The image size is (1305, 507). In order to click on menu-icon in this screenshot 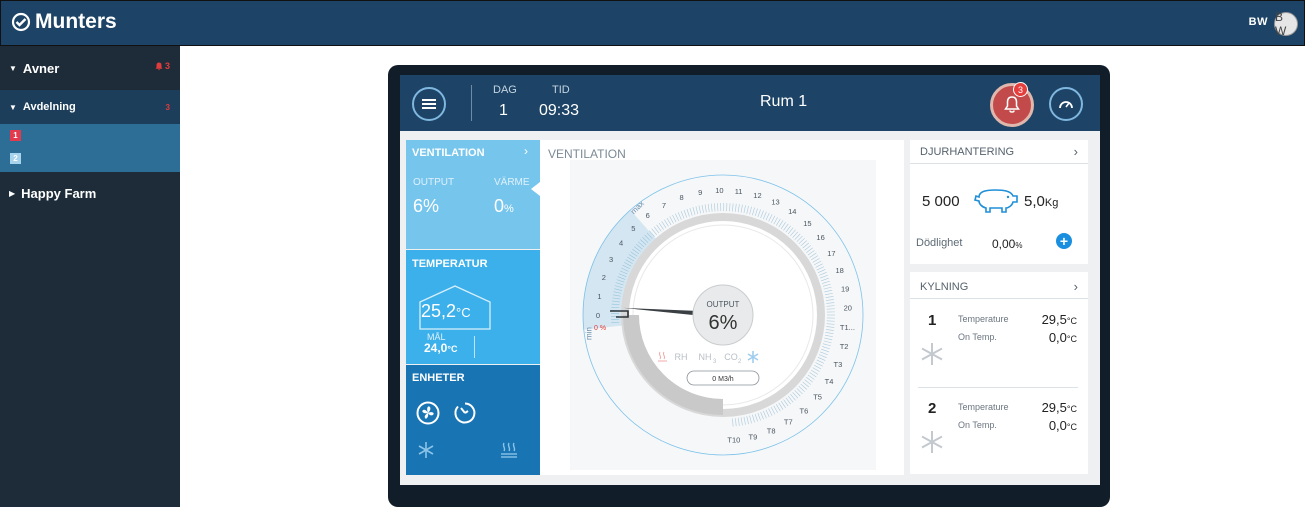, I will do `click(429, 104)`.